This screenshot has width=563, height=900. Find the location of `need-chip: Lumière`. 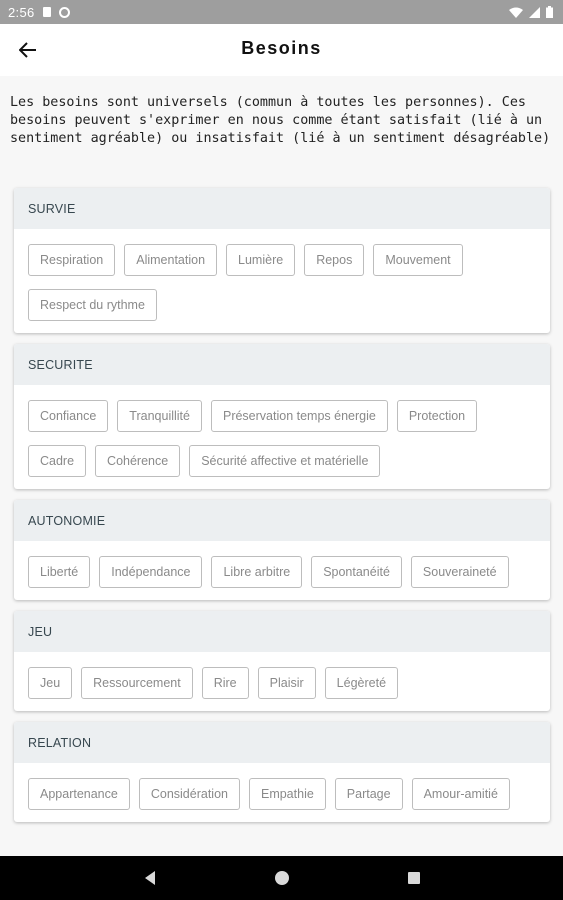

need-chip: Lumière is located at coordinates (261, 260).